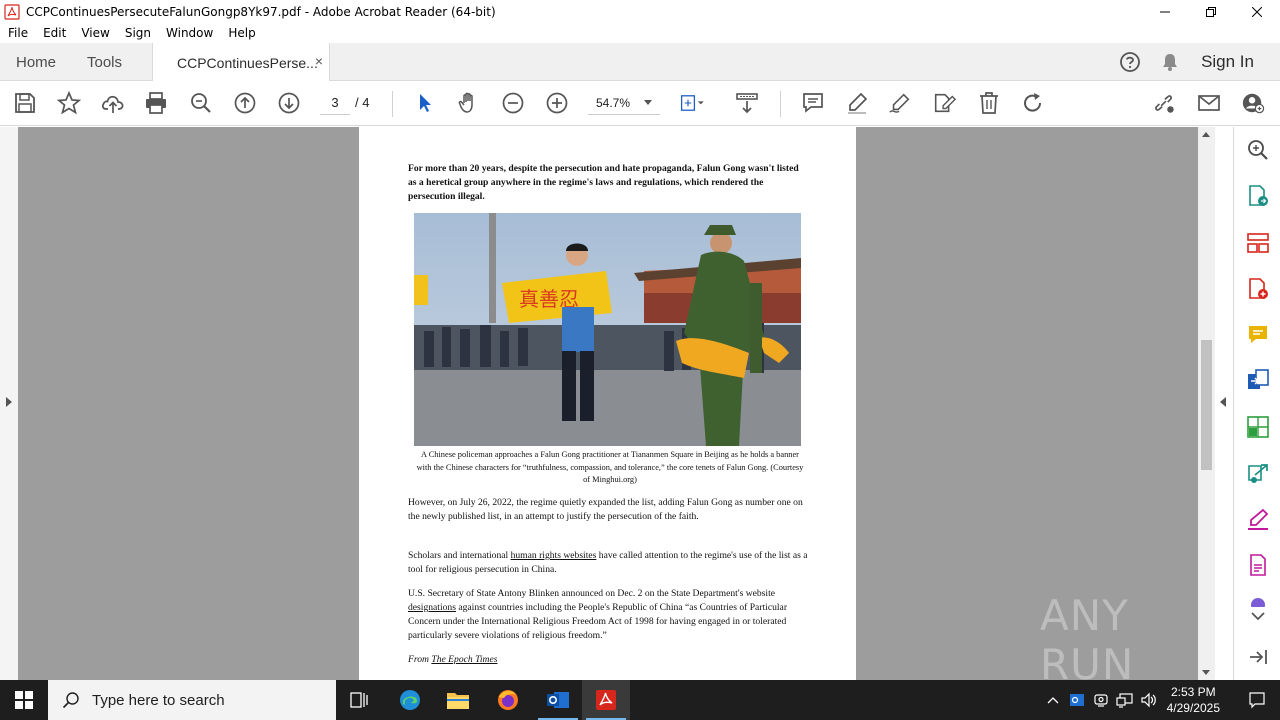 This screenshot has width=1280, height=720. What do you see at coordinates (1164, 103) in the screenshot?
I see `share-link-button` at bounding box center [1164, 103].